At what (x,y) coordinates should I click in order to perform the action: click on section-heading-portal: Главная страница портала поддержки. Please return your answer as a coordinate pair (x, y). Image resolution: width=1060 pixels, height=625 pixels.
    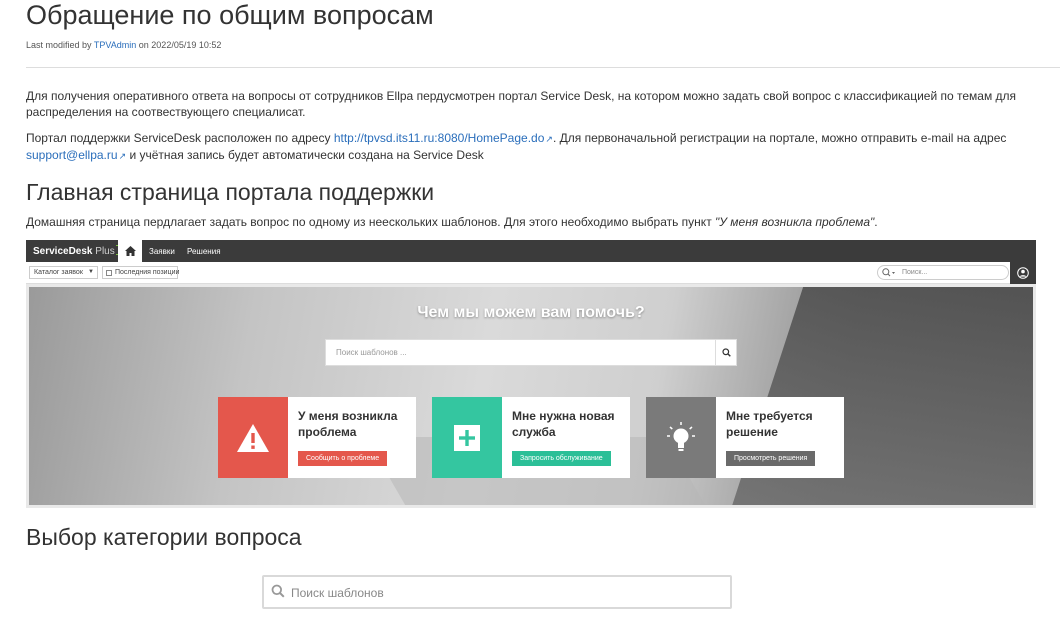
    Looking at the image, I should click on (230, 192).